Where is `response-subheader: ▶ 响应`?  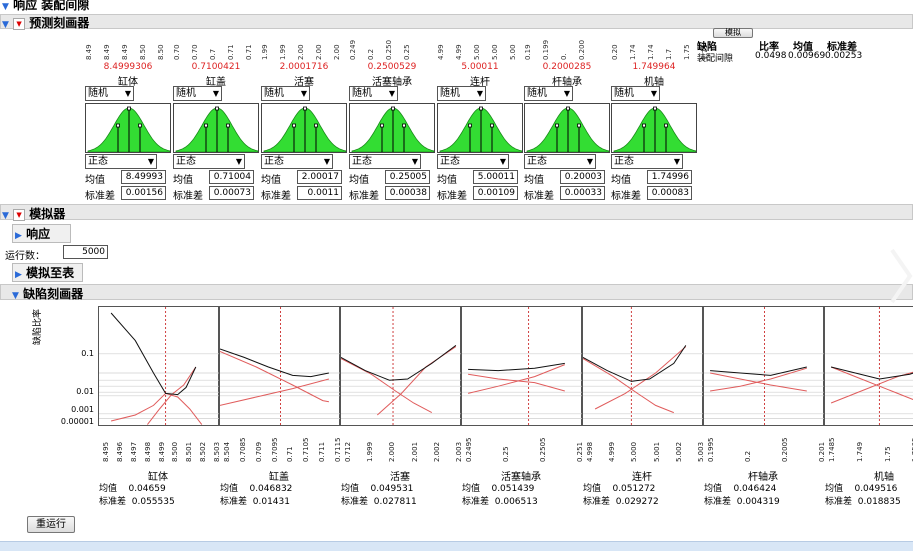
response-subheader: ▶ 响应 is located at coordinates (42, 233).